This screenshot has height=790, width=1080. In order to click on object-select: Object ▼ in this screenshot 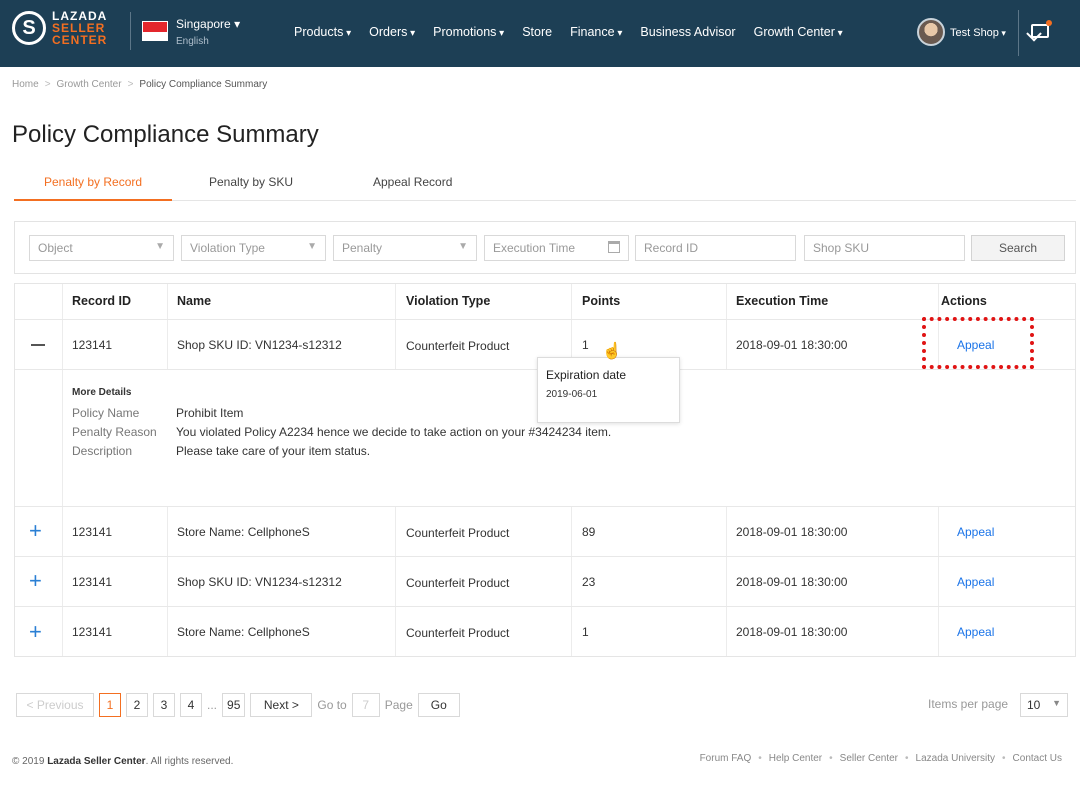, I will do `click(101, 248)`.